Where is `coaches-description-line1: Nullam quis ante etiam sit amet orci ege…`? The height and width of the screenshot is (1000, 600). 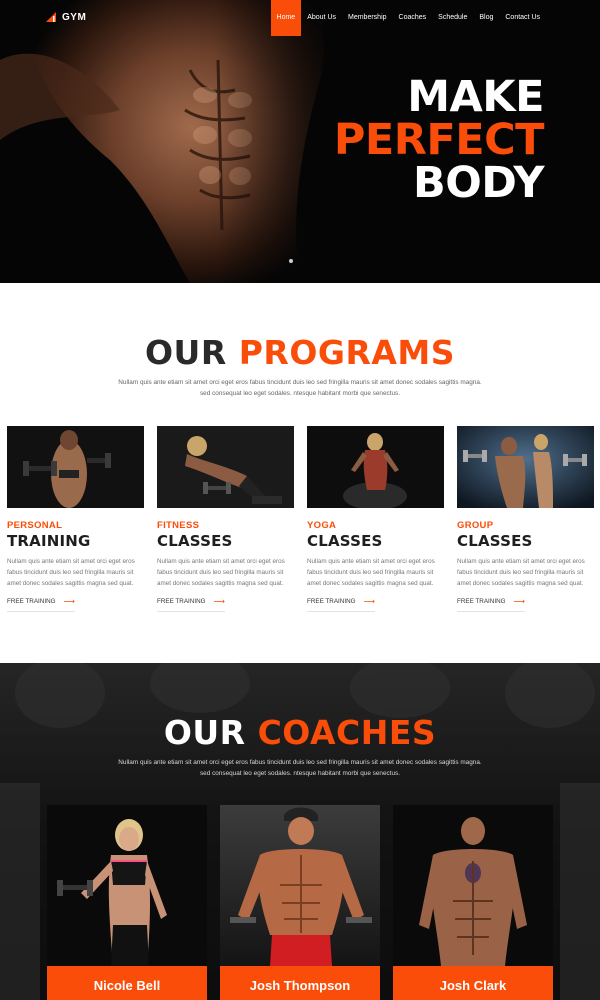
coaches-description-line1: Nullam quis ante etiam sit amet orci ege… is located at coordinates (300, 762).